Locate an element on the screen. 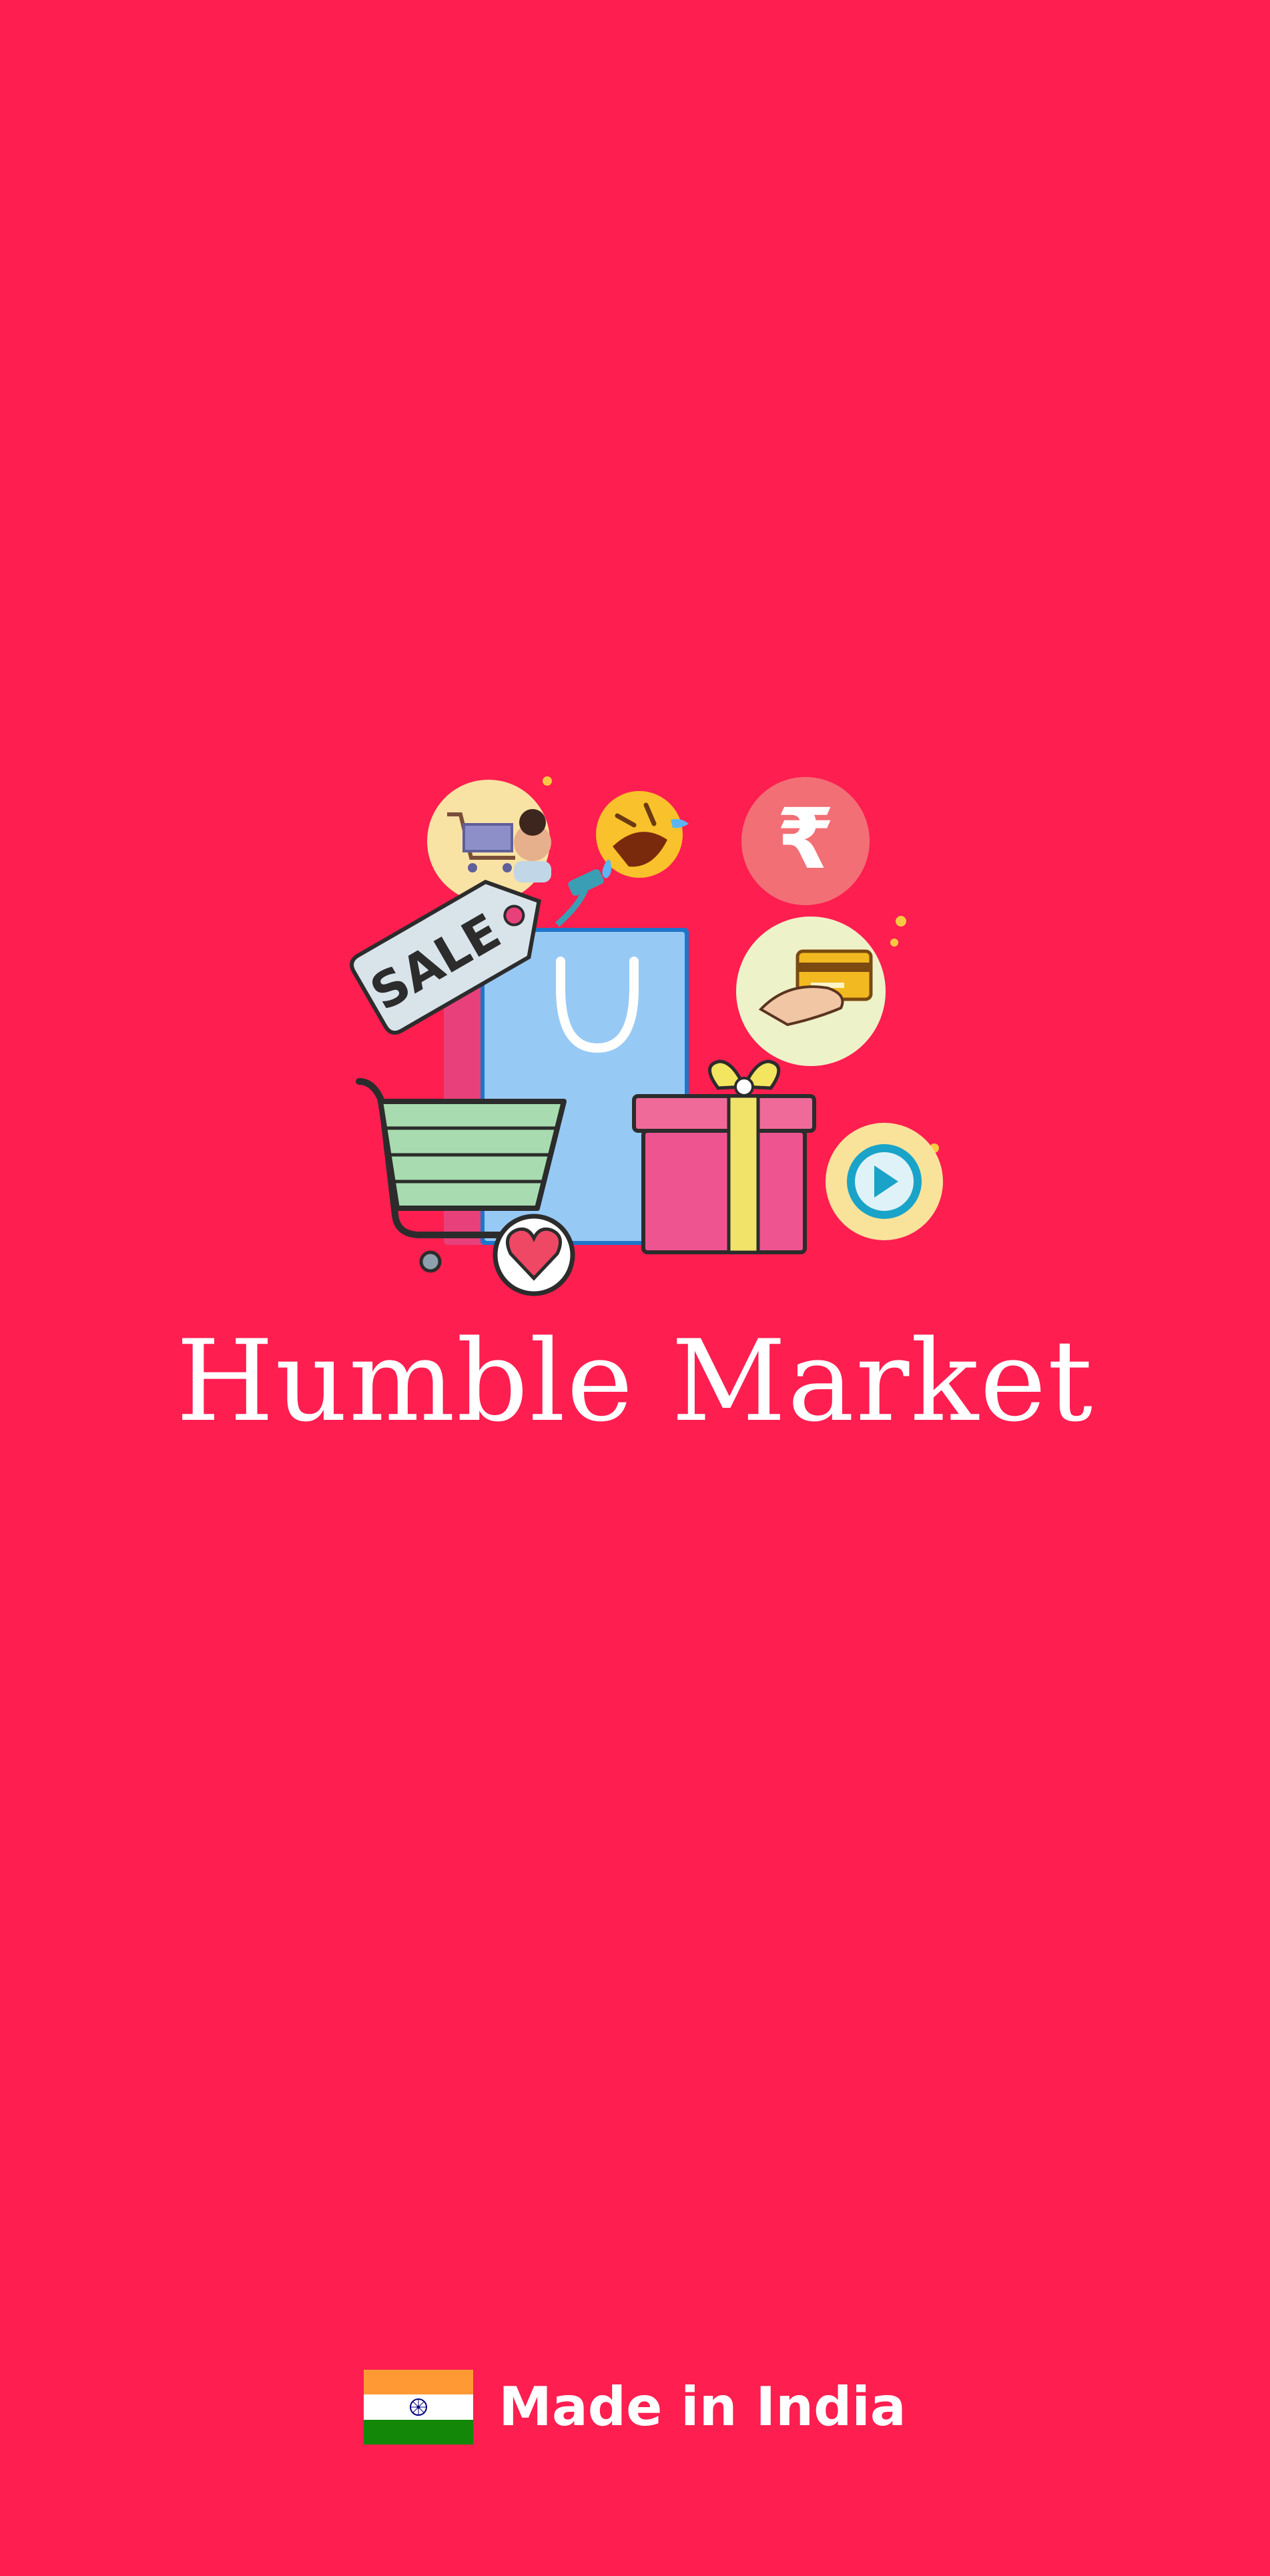  made-in-india-badge: Made in India is located at coordinates (635, 2407).